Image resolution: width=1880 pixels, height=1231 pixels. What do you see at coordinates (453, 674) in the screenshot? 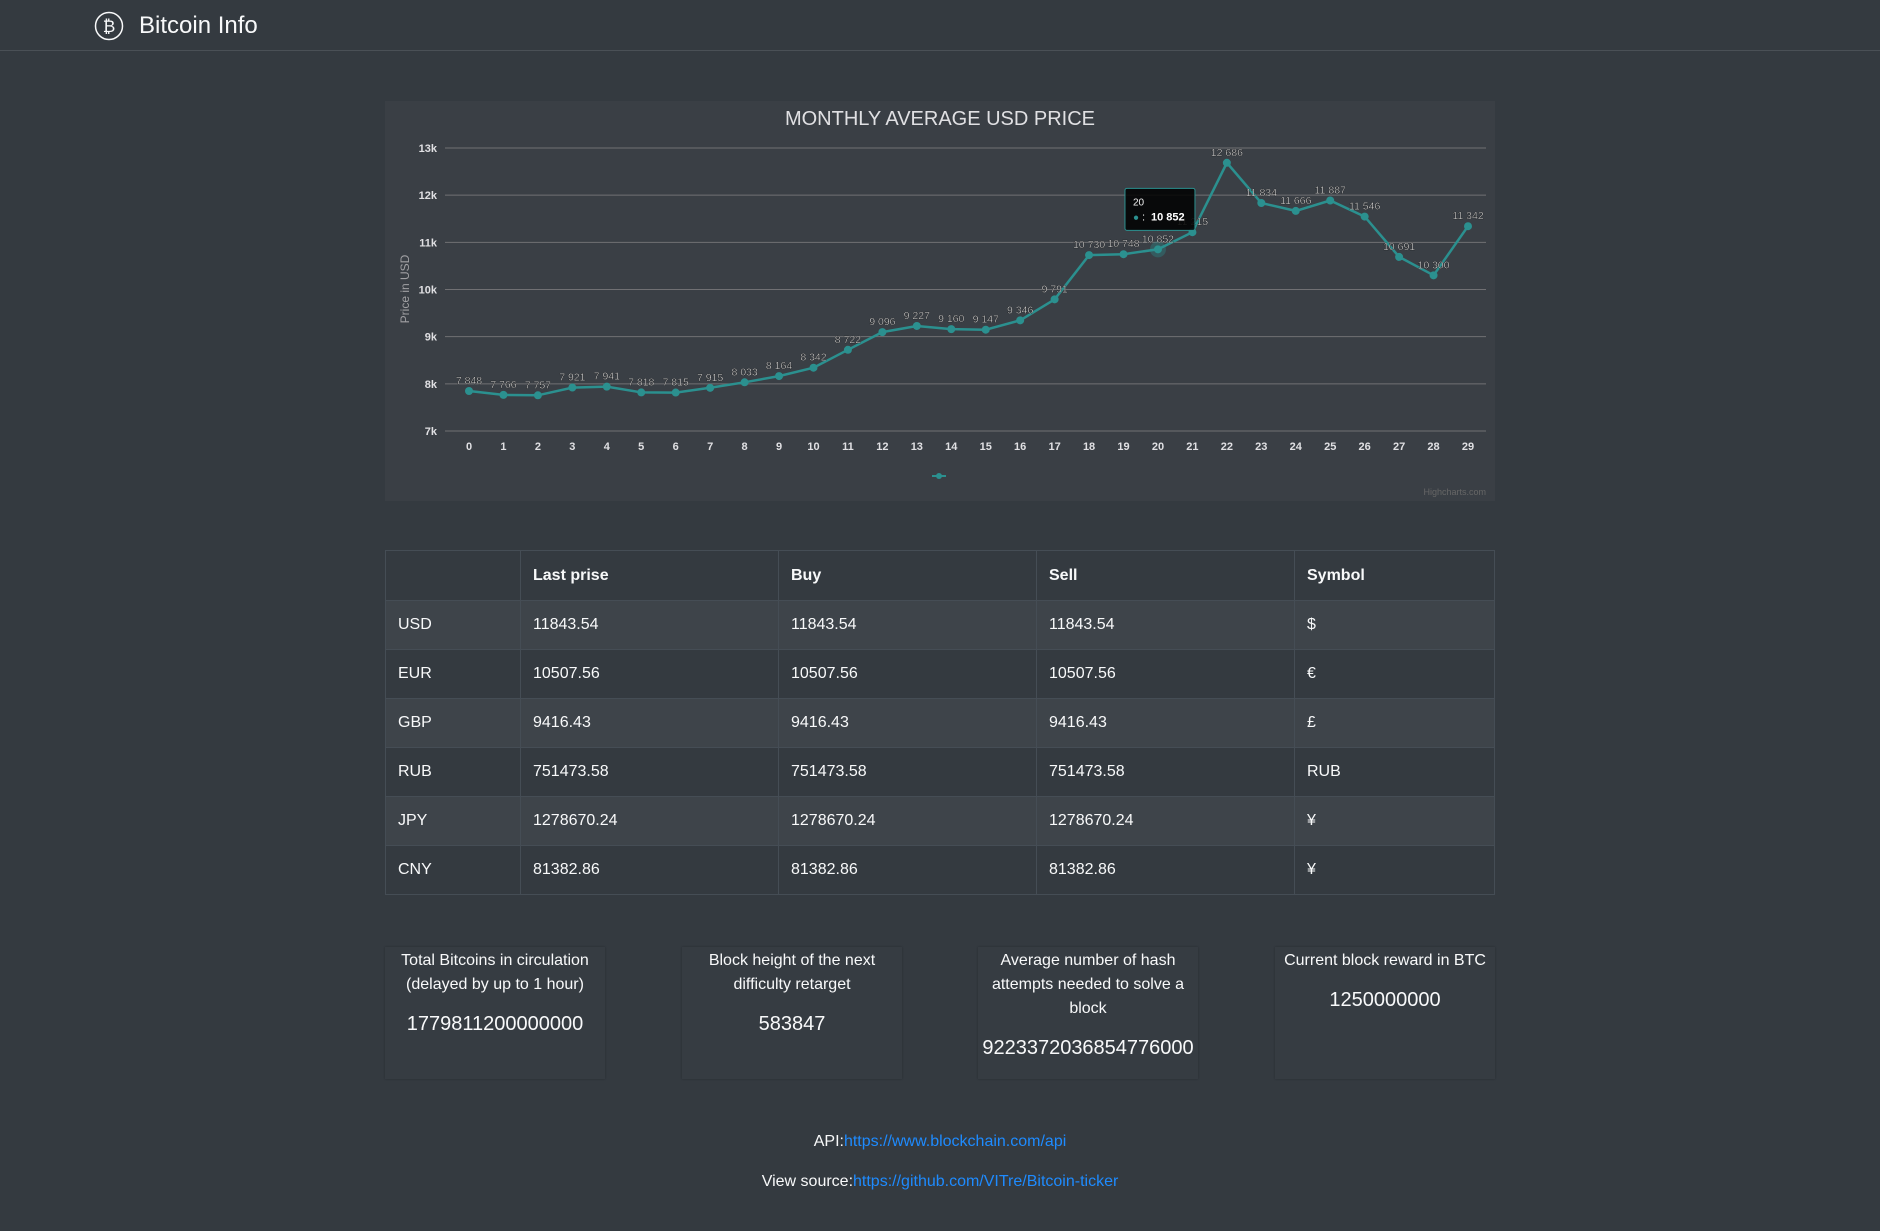
I see `table-cell: EUR` at bounding box center [453, 674].